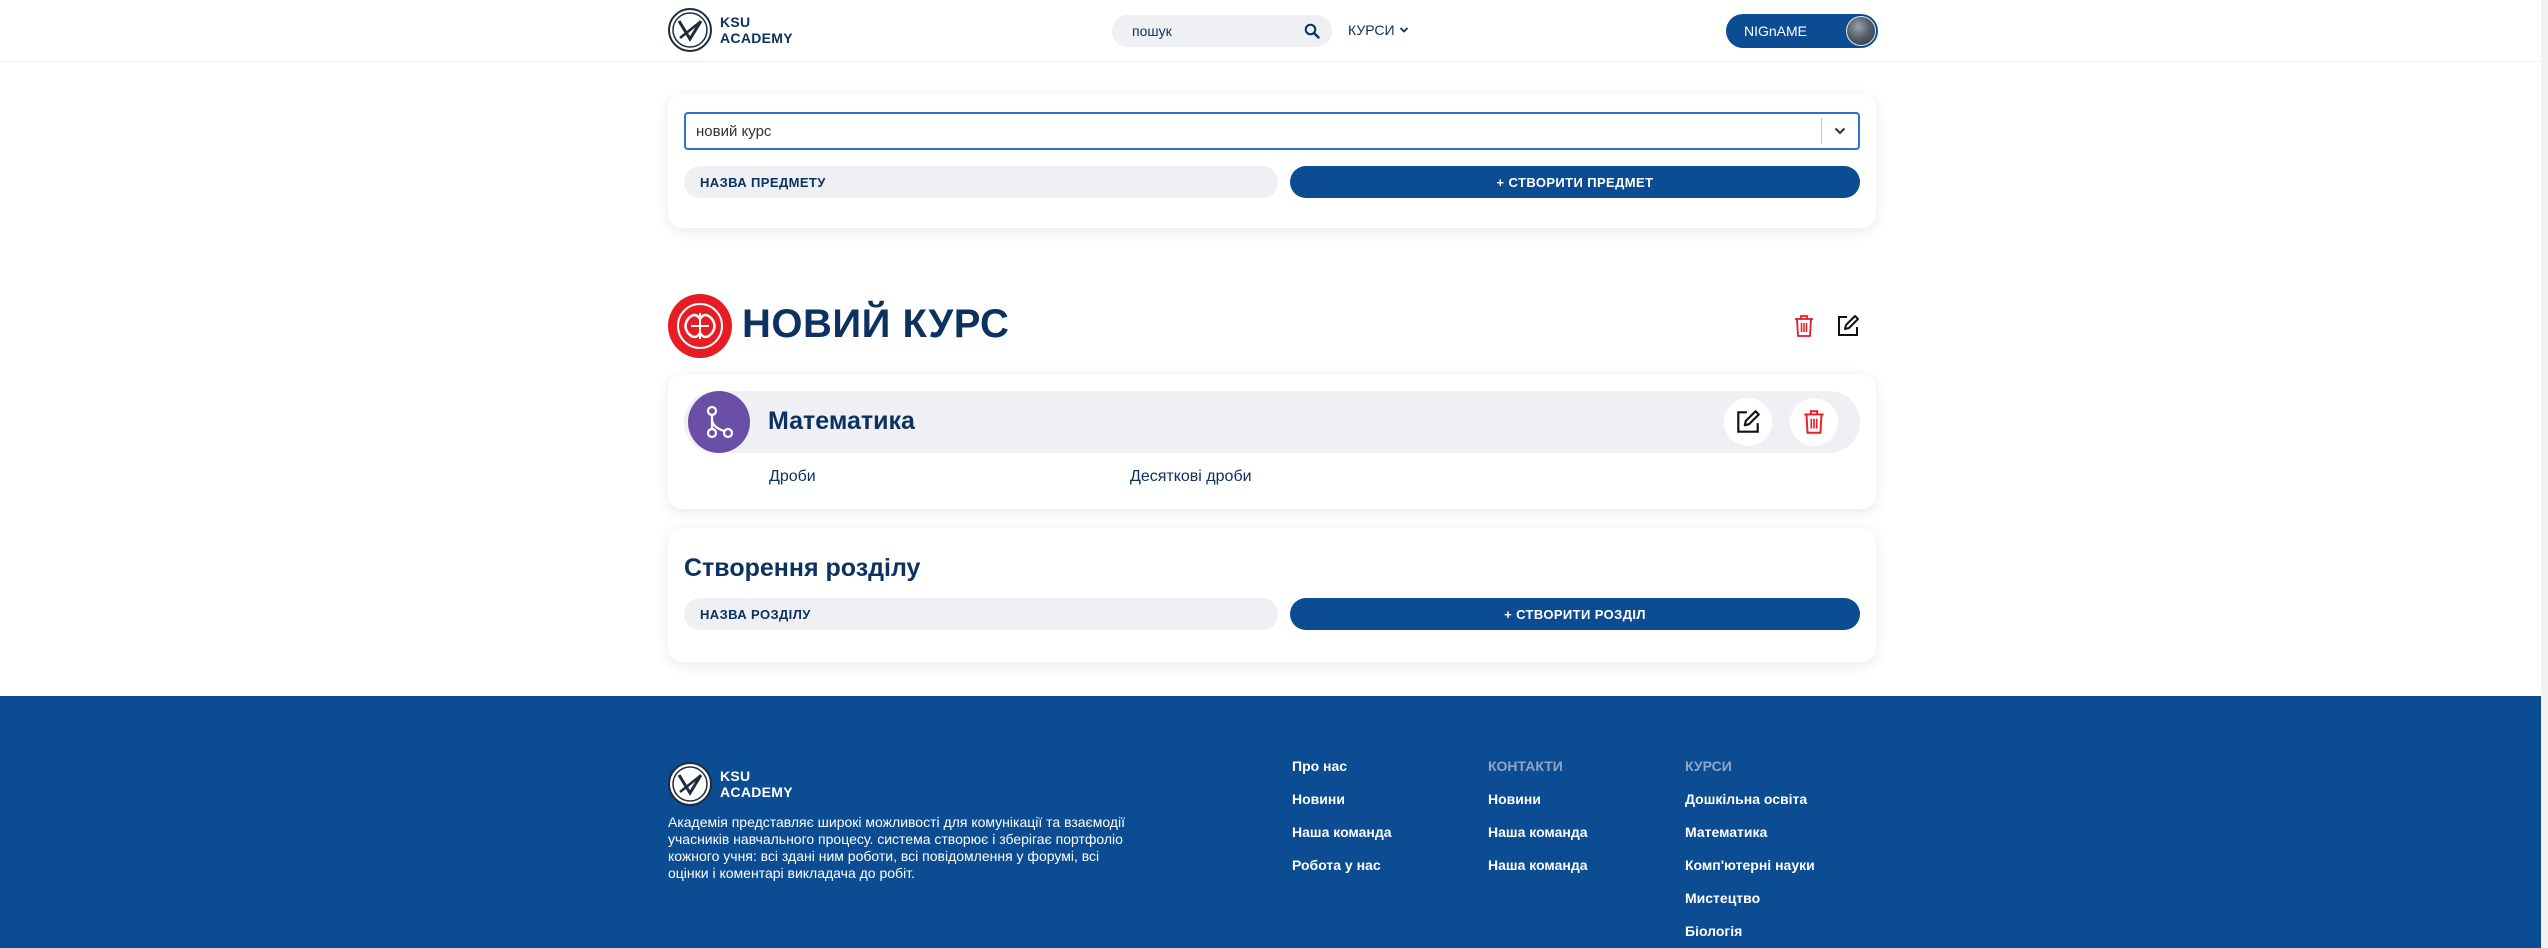  I want to click on search-input: пошук, so click(1222, 31).